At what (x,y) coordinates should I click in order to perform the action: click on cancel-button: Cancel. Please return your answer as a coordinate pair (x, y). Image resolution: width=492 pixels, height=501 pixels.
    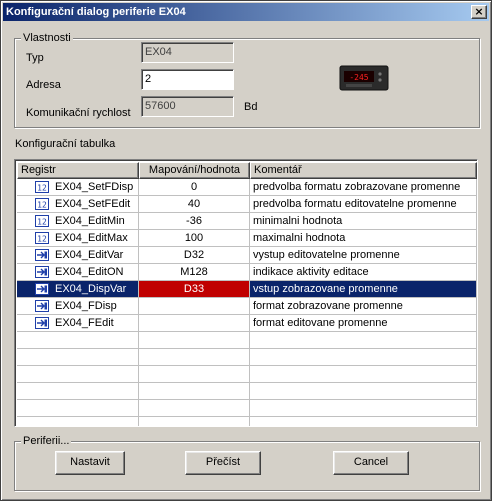
    Looking at the image, I should click on (371, 463).